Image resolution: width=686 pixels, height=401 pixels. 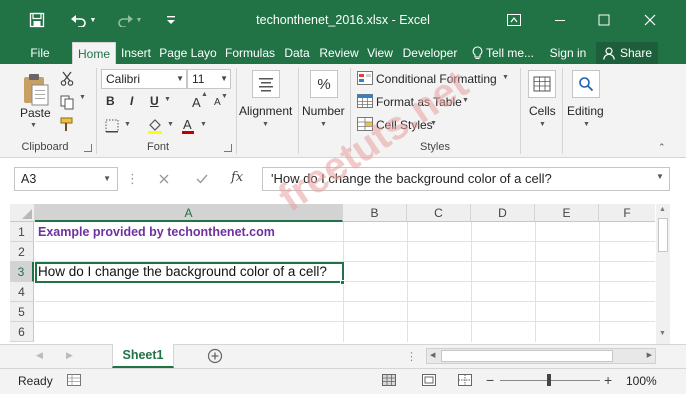 I want to click on select-all-corner, so click(x=22, y=213).